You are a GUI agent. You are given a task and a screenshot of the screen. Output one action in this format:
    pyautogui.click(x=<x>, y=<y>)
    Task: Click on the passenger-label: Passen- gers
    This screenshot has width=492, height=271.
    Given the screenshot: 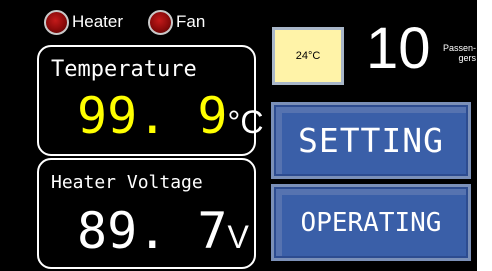 What is the action you would take?
    pyautogui.click(x=454, y=53)
    